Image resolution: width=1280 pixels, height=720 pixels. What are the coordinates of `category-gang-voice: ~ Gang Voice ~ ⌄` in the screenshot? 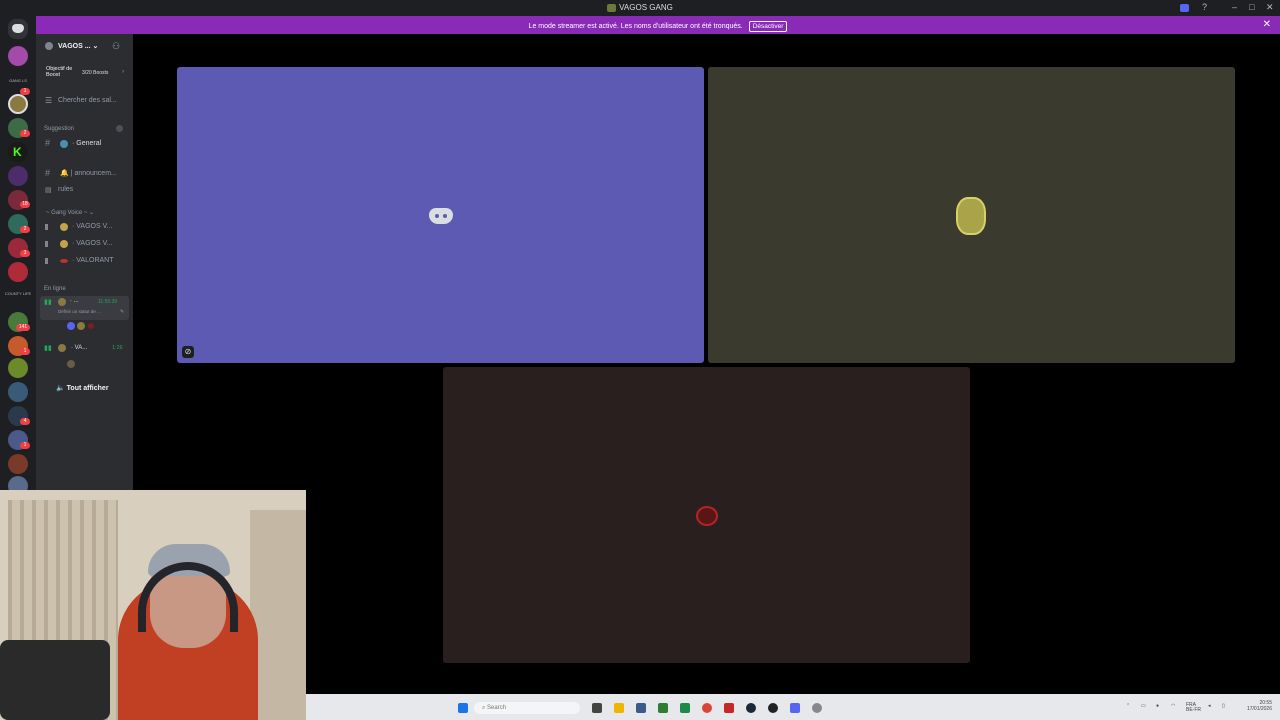 It's located at (70, 212).